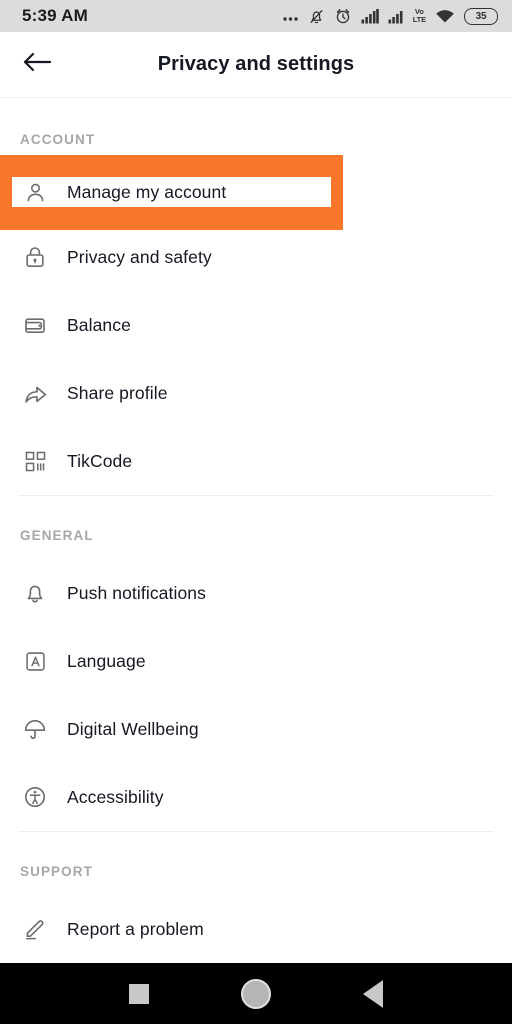 This screenshot has width=512, height=1024. I want to click on list-item-tikcode: TikCode, so click(256, 461).